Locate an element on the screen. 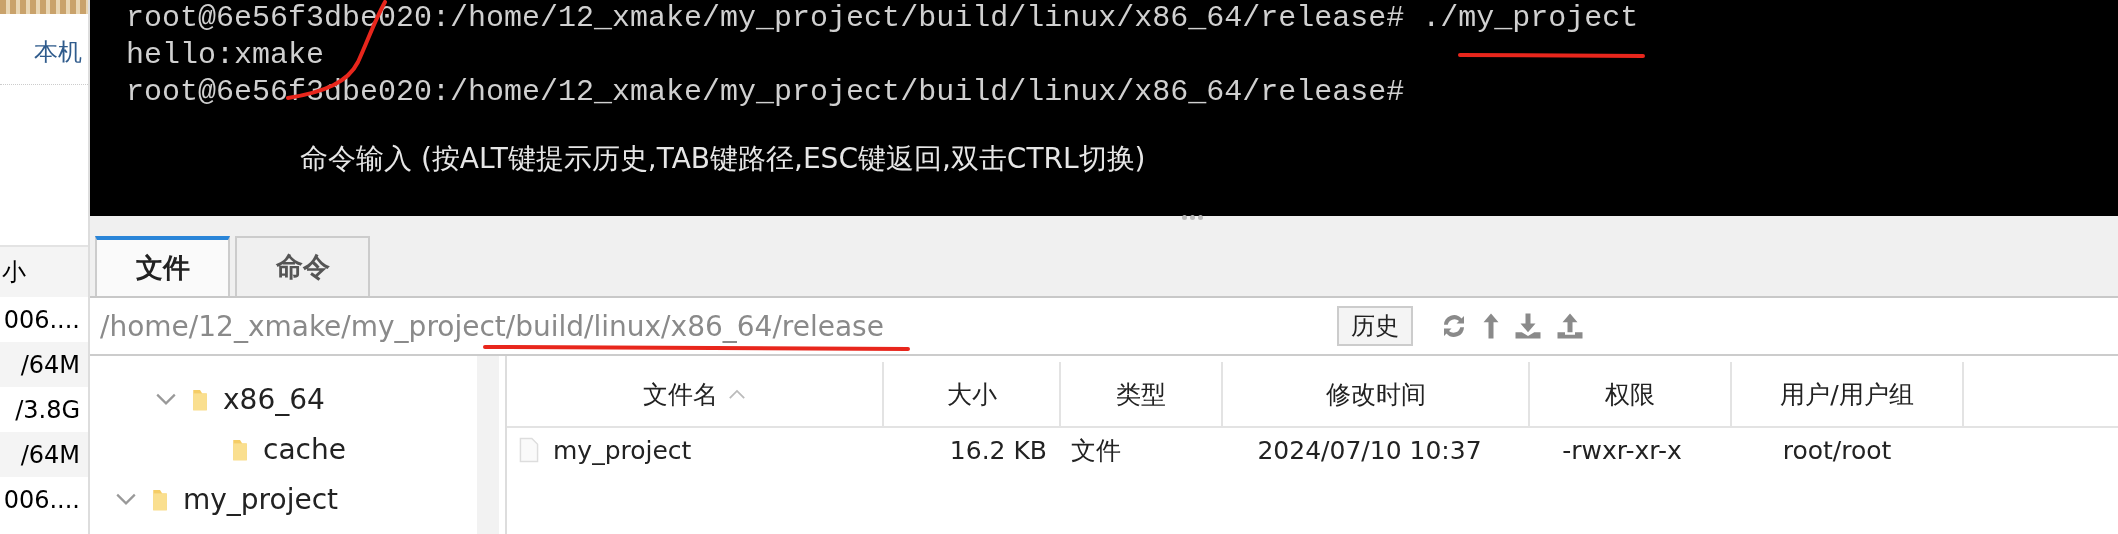 The height and width of the screenshot is (534, 2118). sort-up-icon is located at coordinates (737, 394).